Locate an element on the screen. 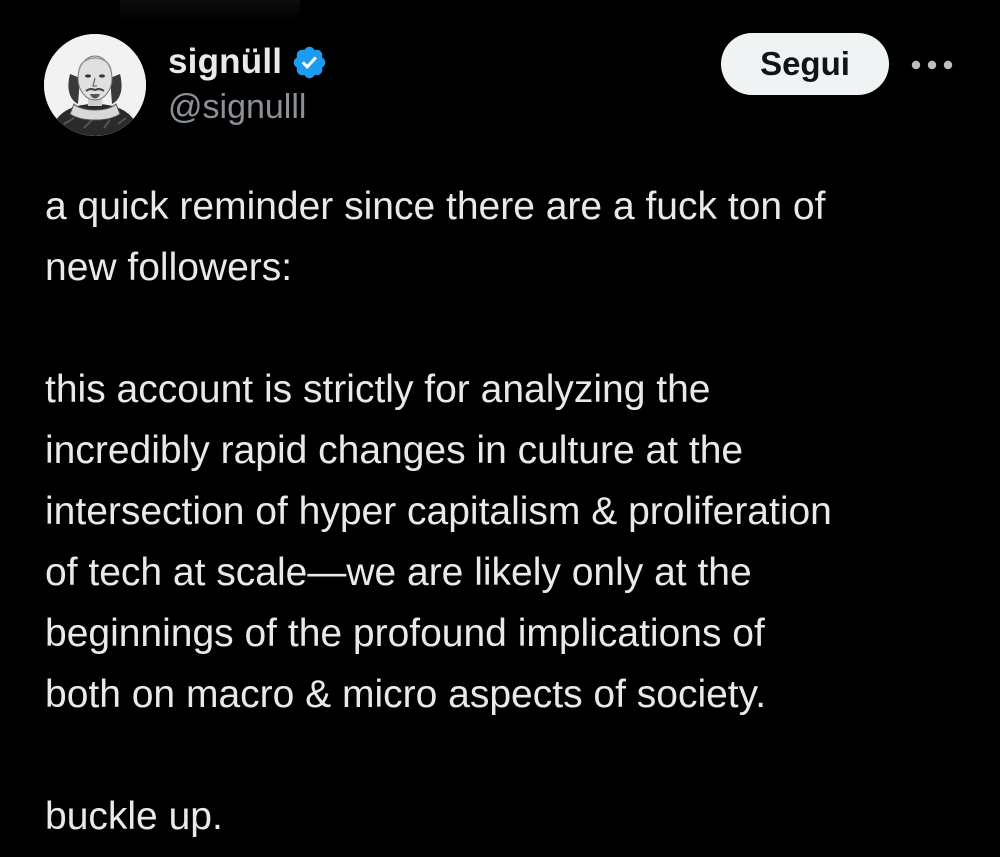 The width and height of the screenshot is (1000, 857). more-options-button is located at coordinates (932, 65).